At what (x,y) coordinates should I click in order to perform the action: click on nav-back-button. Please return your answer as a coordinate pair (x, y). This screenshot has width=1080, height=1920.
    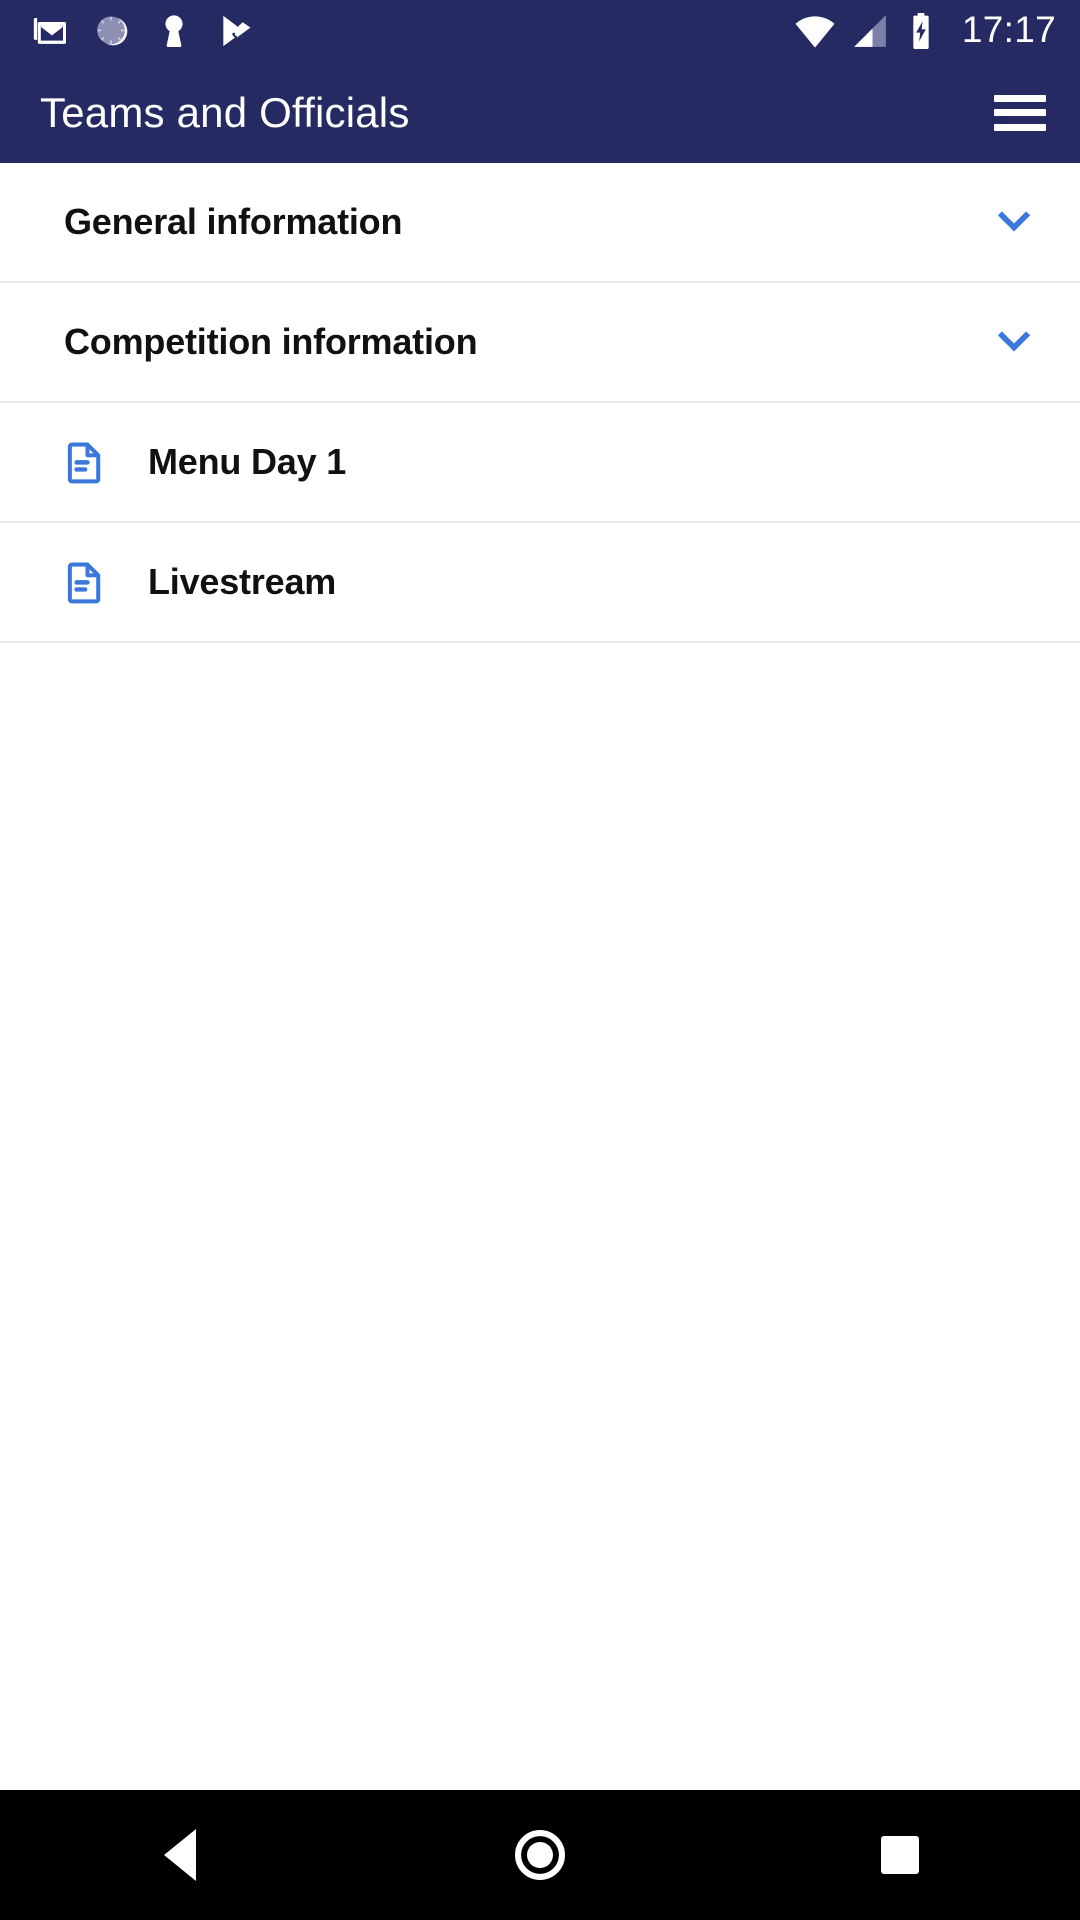
    Looking at the image, I should click on (180, 1855).